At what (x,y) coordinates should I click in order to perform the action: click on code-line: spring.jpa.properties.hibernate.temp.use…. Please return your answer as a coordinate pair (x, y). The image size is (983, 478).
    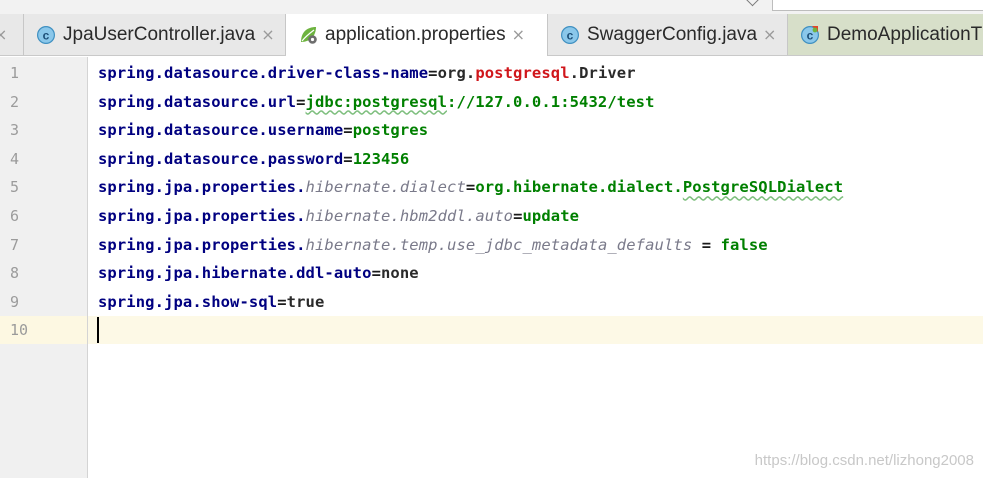
    Looking at the image, I should click on (433, 245).